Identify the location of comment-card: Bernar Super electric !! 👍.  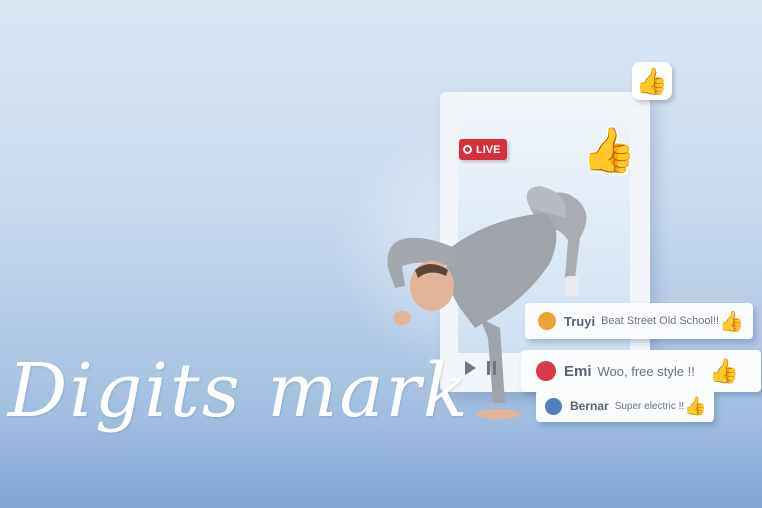
(625, 406).